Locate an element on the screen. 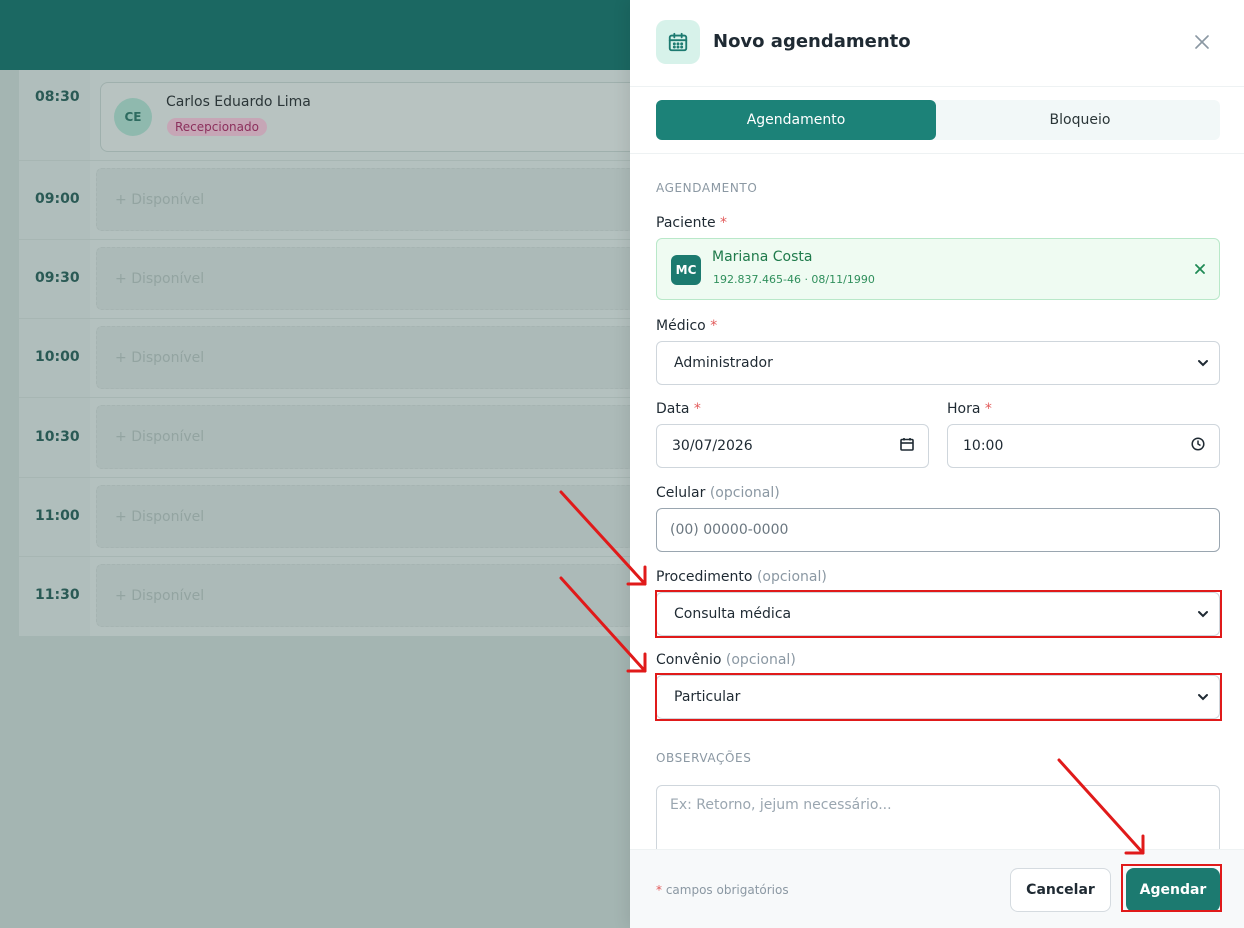 The image size is (1244, 928). calendar-picker-icon is located at coordinates (907, 446).